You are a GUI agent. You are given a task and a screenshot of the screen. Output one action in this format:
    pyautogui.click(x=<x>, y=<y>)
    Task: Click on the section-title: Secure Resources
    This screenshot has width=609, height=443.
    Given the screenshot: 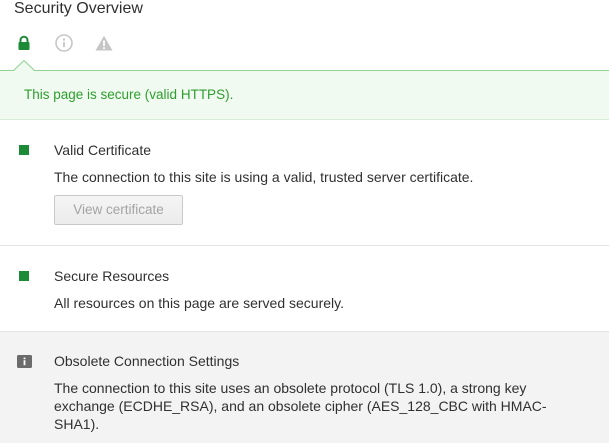 What is the action you would take?
    pyautogui.click(x=112, y=276)
    